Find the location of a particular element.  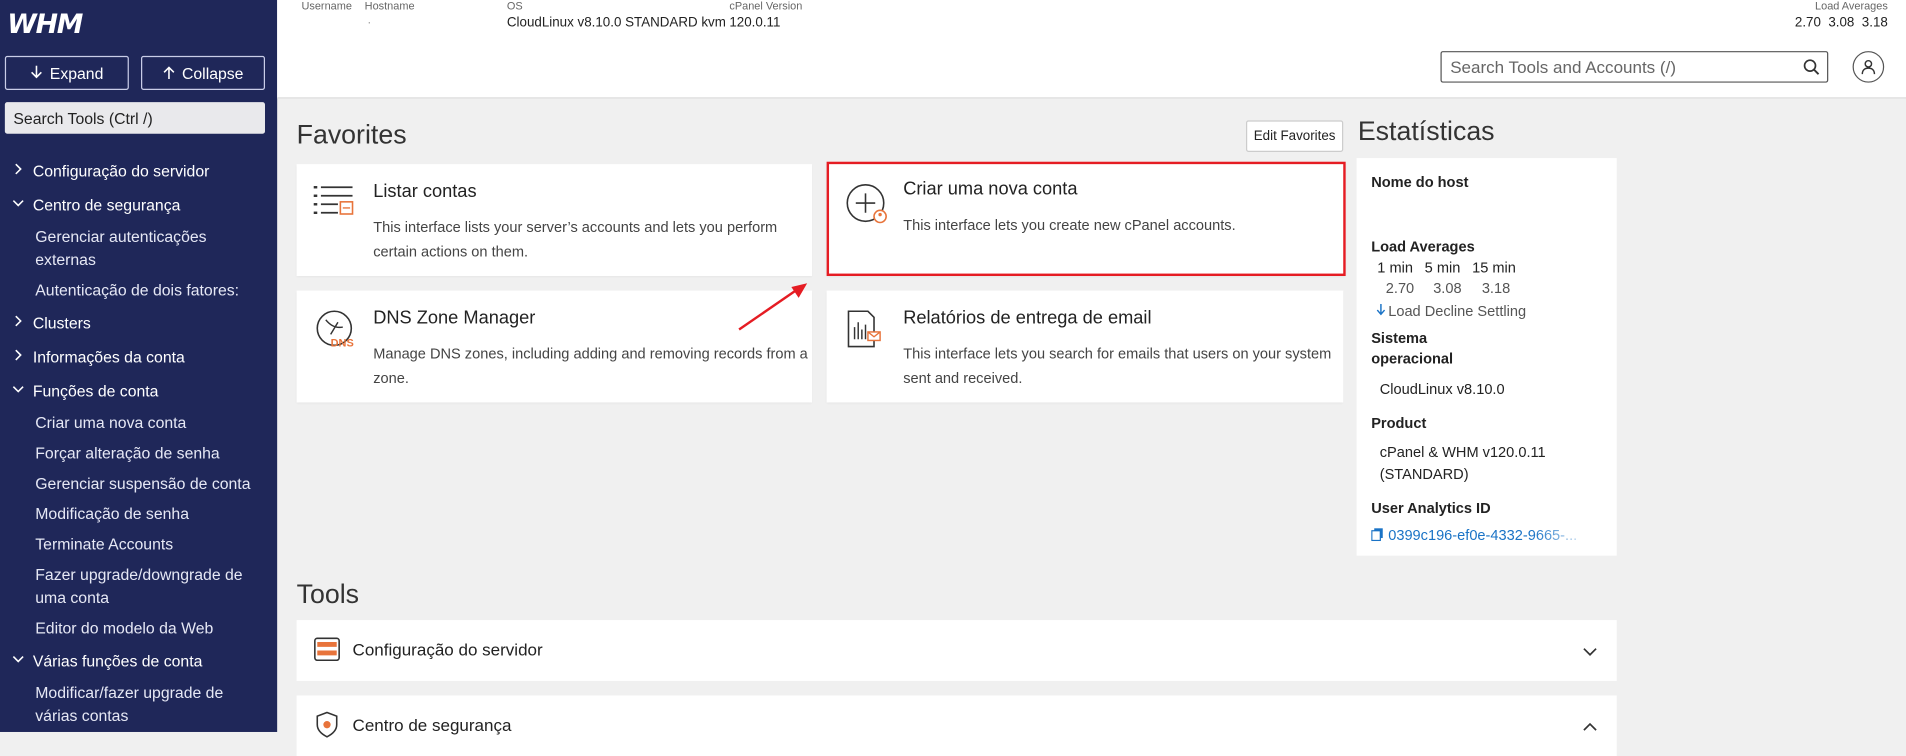

username-label: Username is located at coordinates (326, 6).